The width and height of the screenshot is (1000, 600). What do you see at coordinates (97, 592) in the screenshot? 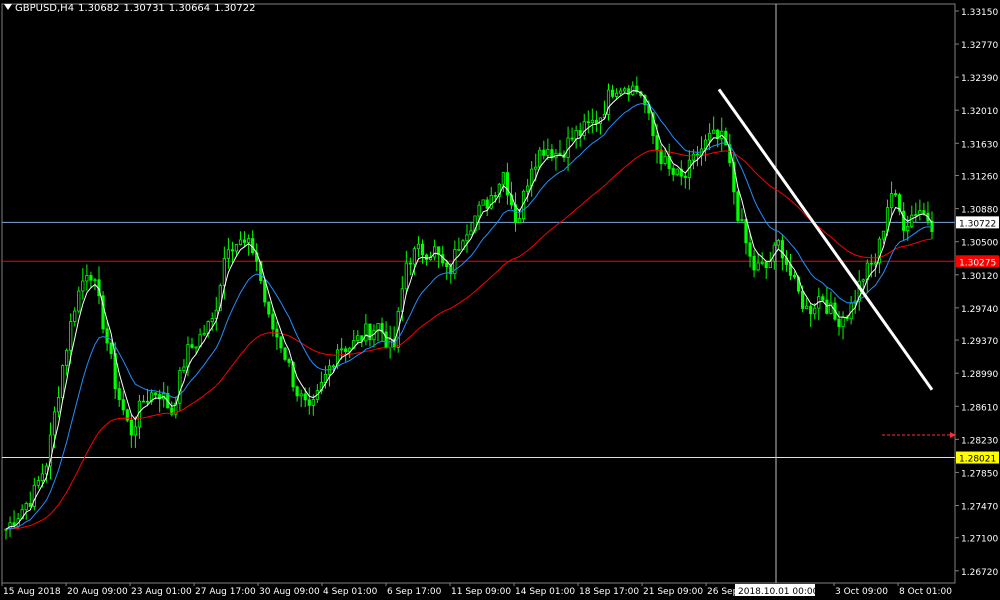
I see `x-axis-label: 20 Aug 09:00` at bounding box center [97, 592].